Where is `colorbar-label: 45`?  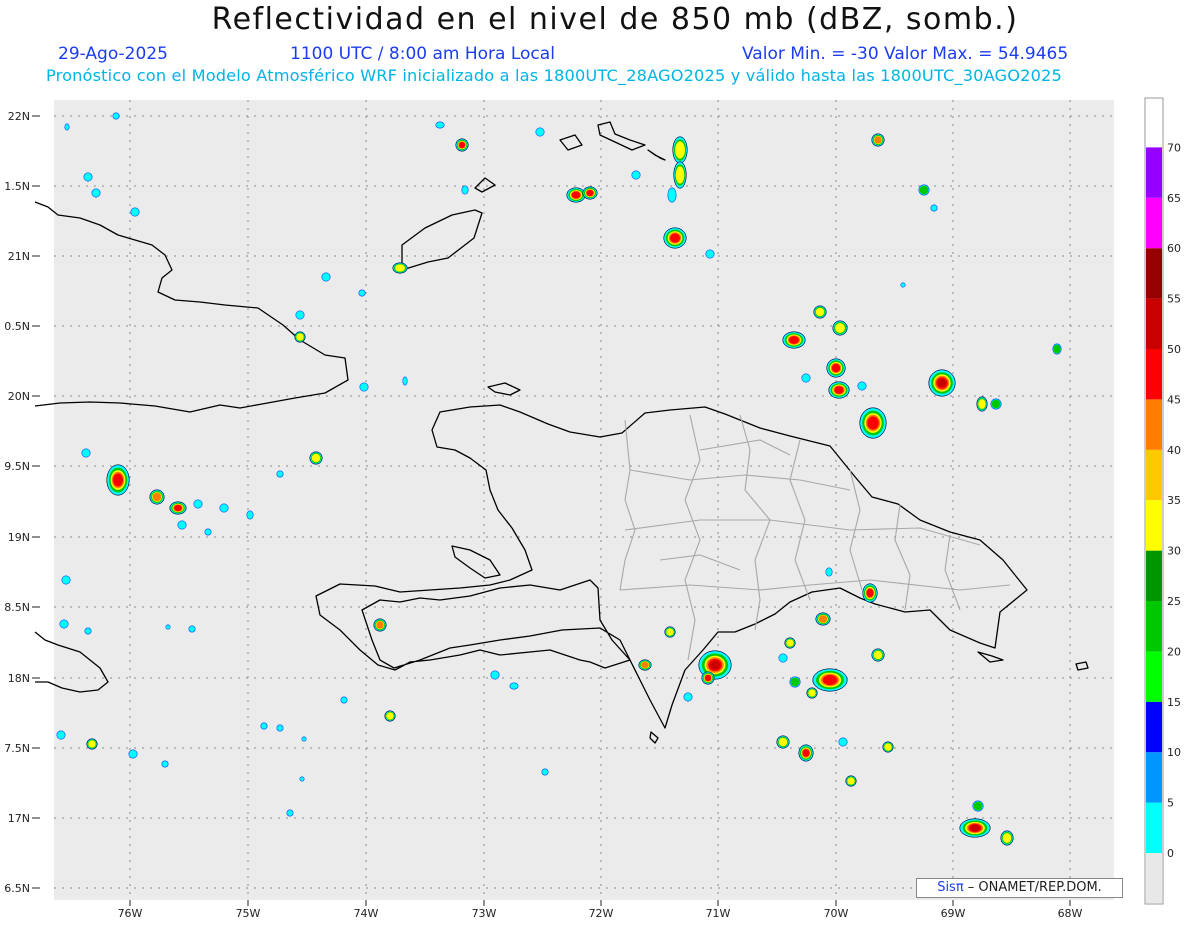 colorbar-label: 45 is located at coordinates (1174, 399).